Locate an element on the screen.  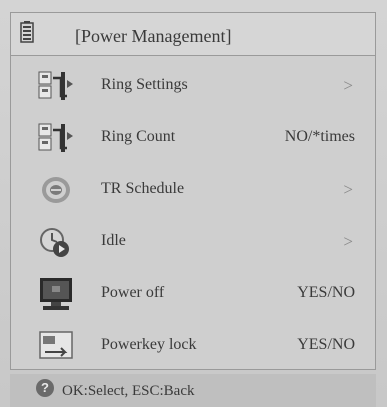
title-bar: [Power Management] is located at coordinates (193, 34).